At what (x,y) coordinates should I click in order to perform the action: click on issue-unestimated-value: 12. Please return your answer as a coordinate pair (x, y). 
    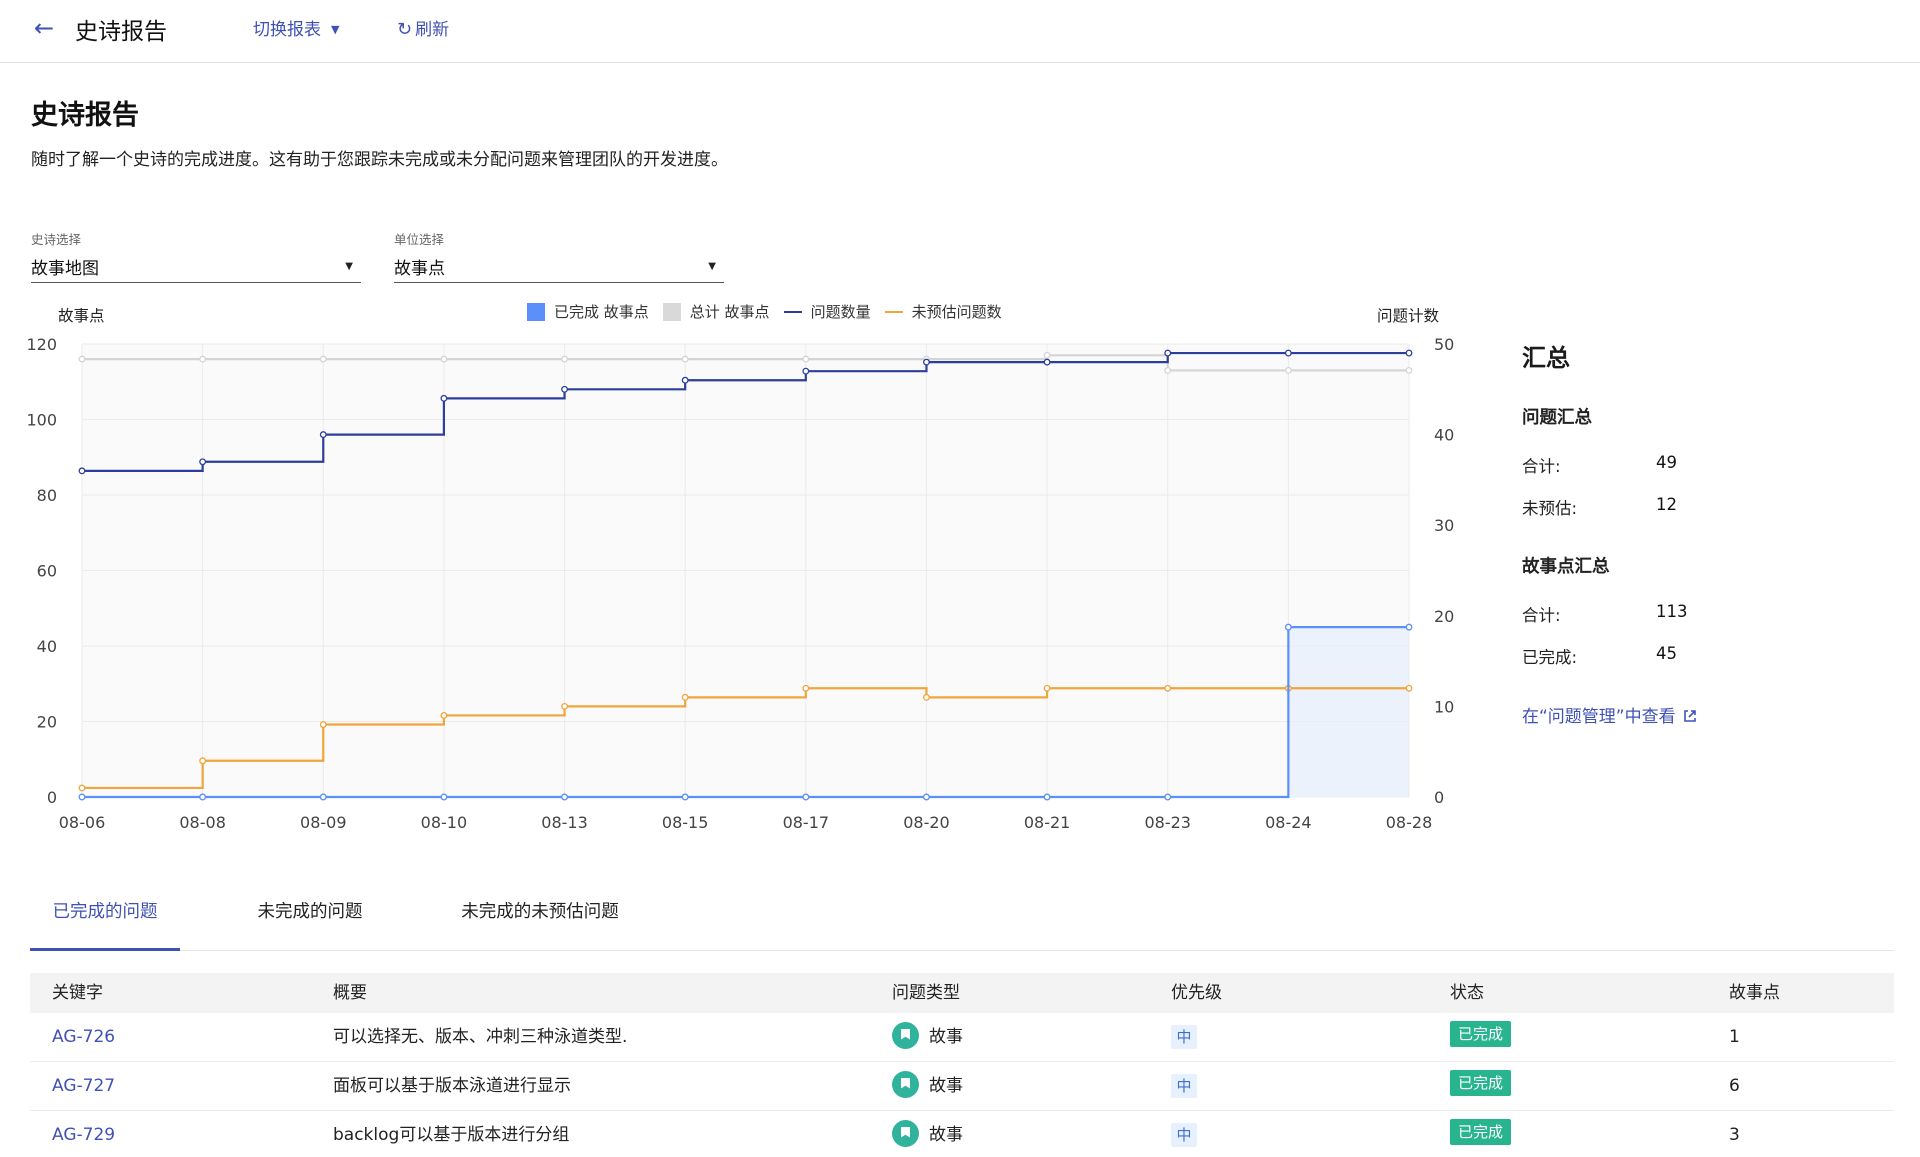
    Looking at the image, I should click on (1666, 504).